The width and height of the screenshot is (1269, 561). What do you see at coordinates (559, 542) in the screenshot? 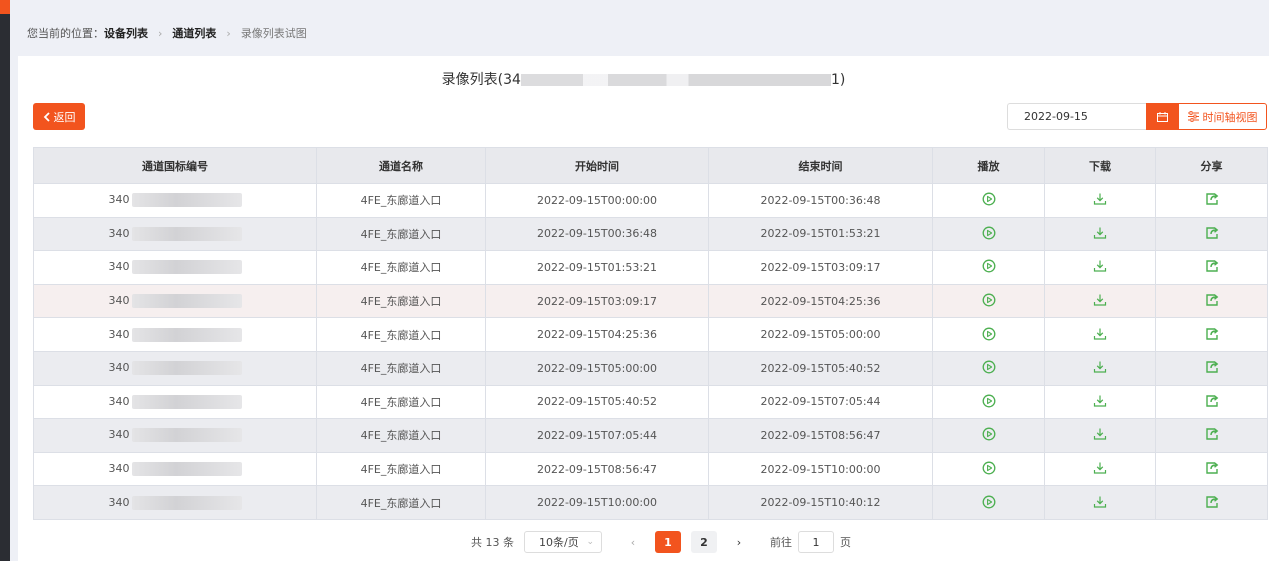
I see `page-size-value: 10条/页` at bounding box center [559, 542].